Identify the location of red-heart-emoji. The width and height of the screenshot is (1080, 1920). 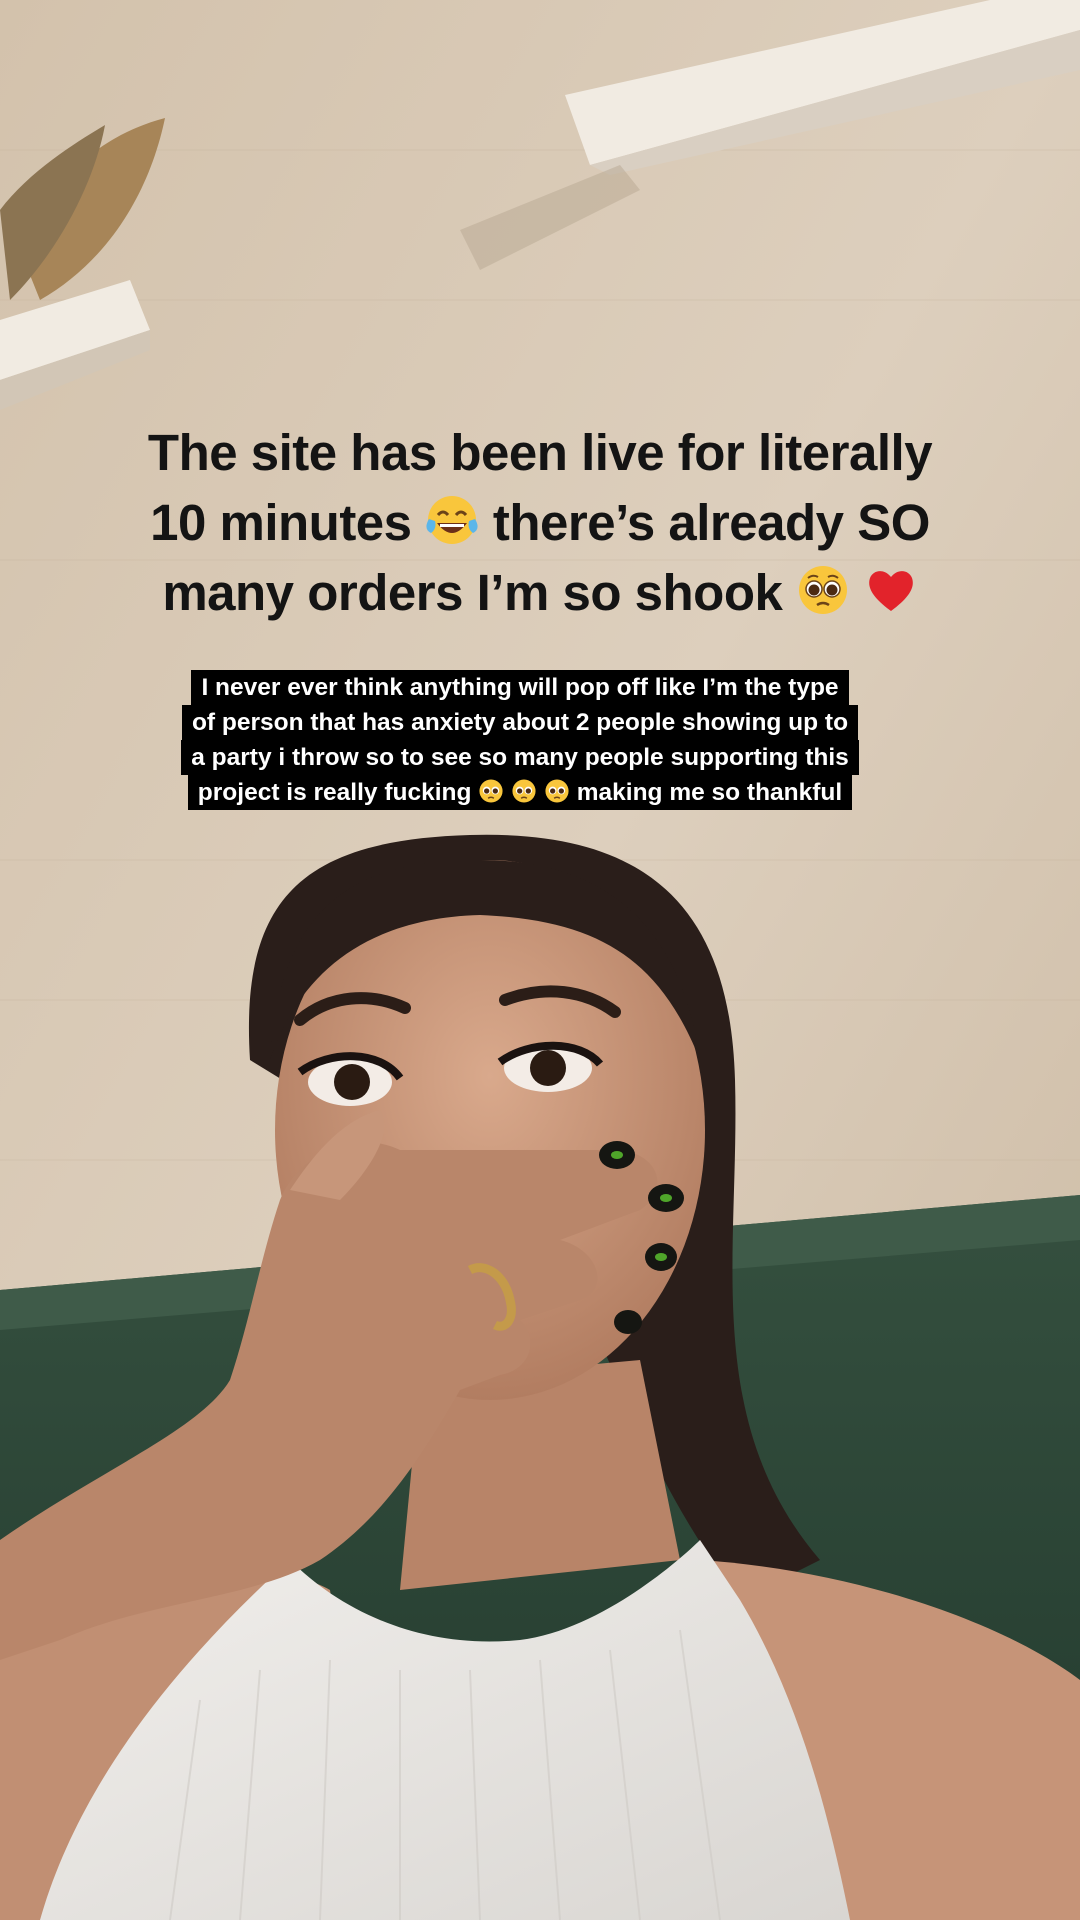
(891, 590).